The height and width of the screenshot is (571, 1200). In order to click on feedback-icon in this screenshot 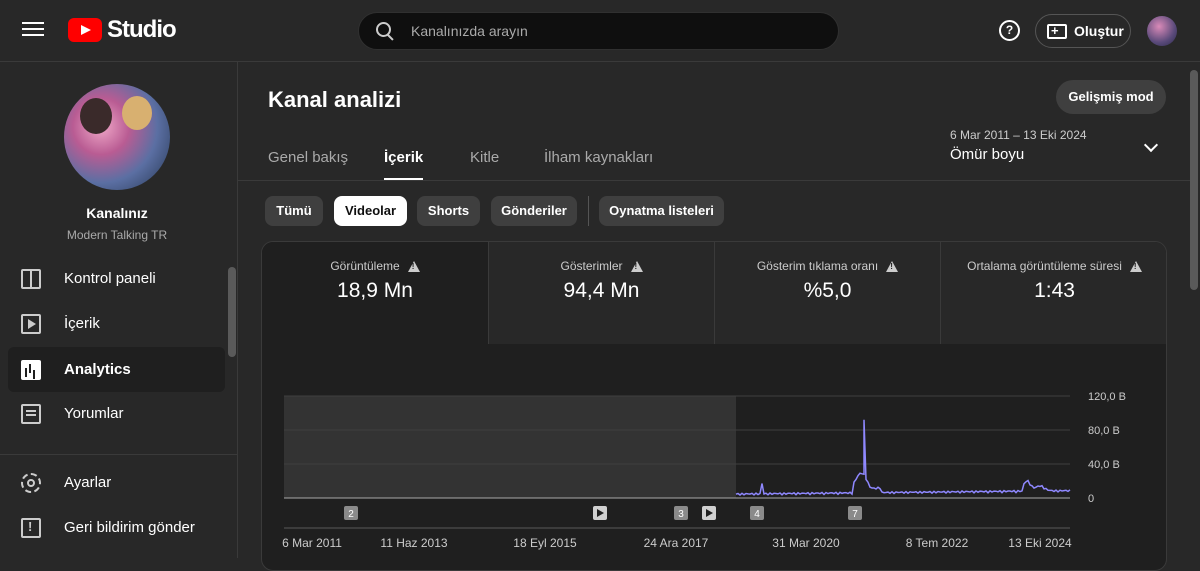, I will do `click(31, 527)`.